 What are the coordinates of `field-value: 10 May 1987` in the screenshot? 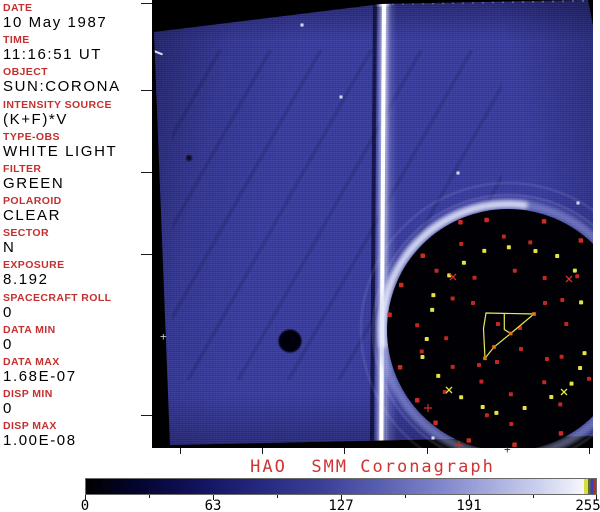 It's located at (55, 22).